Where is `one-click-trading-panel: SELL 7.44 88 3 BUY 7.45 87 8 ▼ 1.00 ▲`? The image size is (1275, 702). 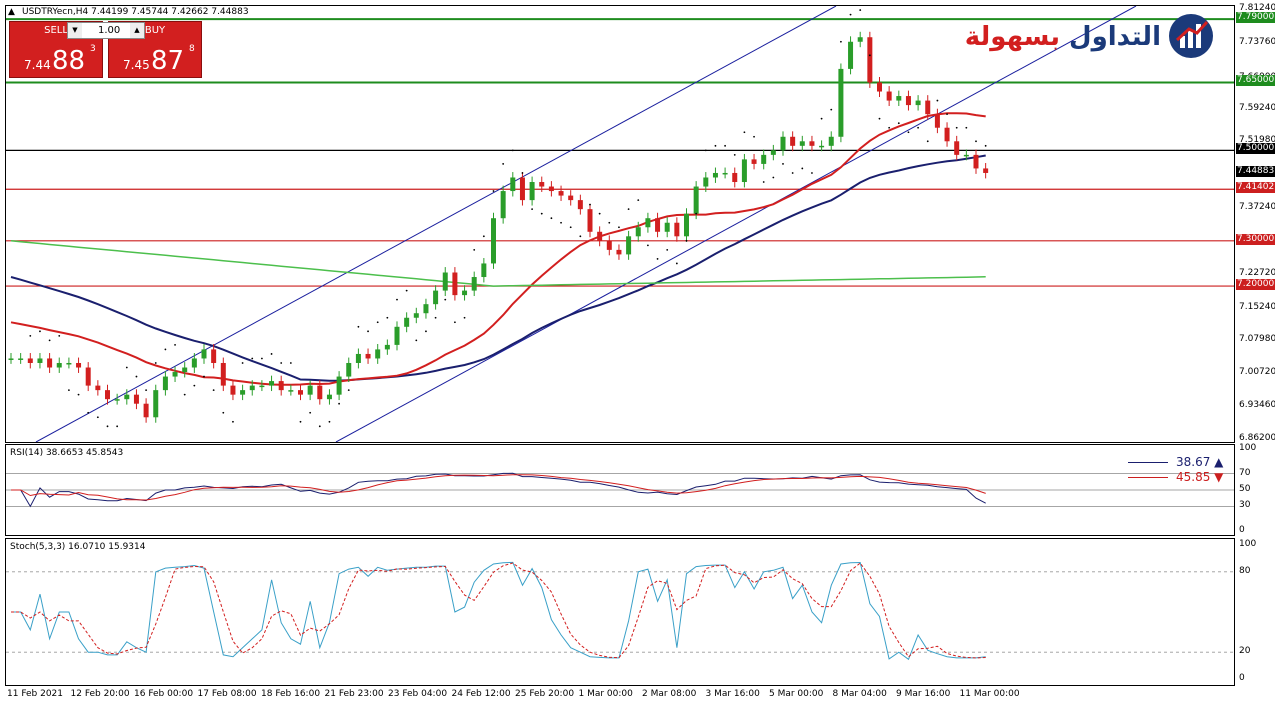 one-click-trading-panel: SELL 7.44 88 3 BUY 7.45 87 8 ▼ 1.00 ▲ is located at coordinates (106, 49).